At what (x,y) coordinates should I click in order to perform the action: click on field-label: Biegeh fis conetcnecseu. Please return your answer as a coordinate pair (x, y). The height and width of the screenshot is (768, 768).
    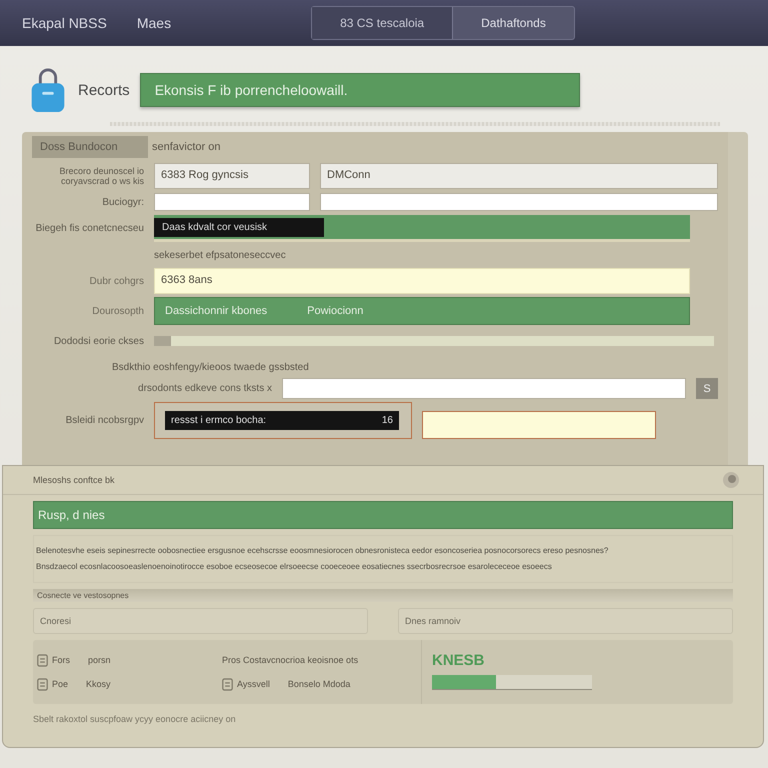
    Looking at the image, I should click on (89, 228).